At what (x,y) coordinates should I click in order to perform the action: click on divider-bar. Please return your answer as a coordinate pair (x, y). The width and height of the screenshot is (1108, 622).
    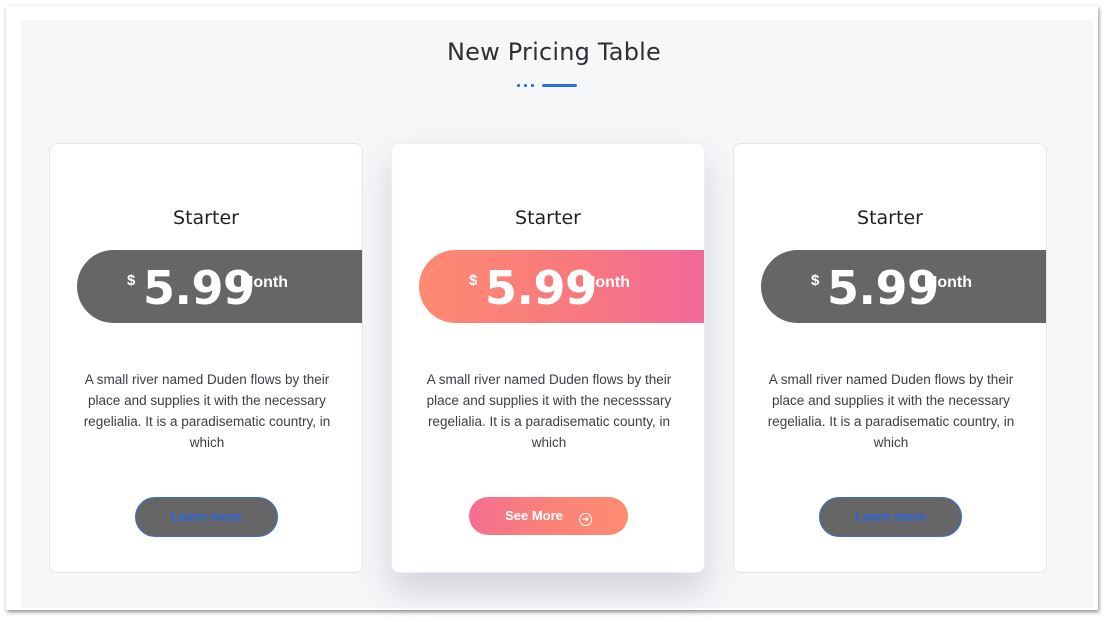
    Looking at the image, I should click on (559, 85).